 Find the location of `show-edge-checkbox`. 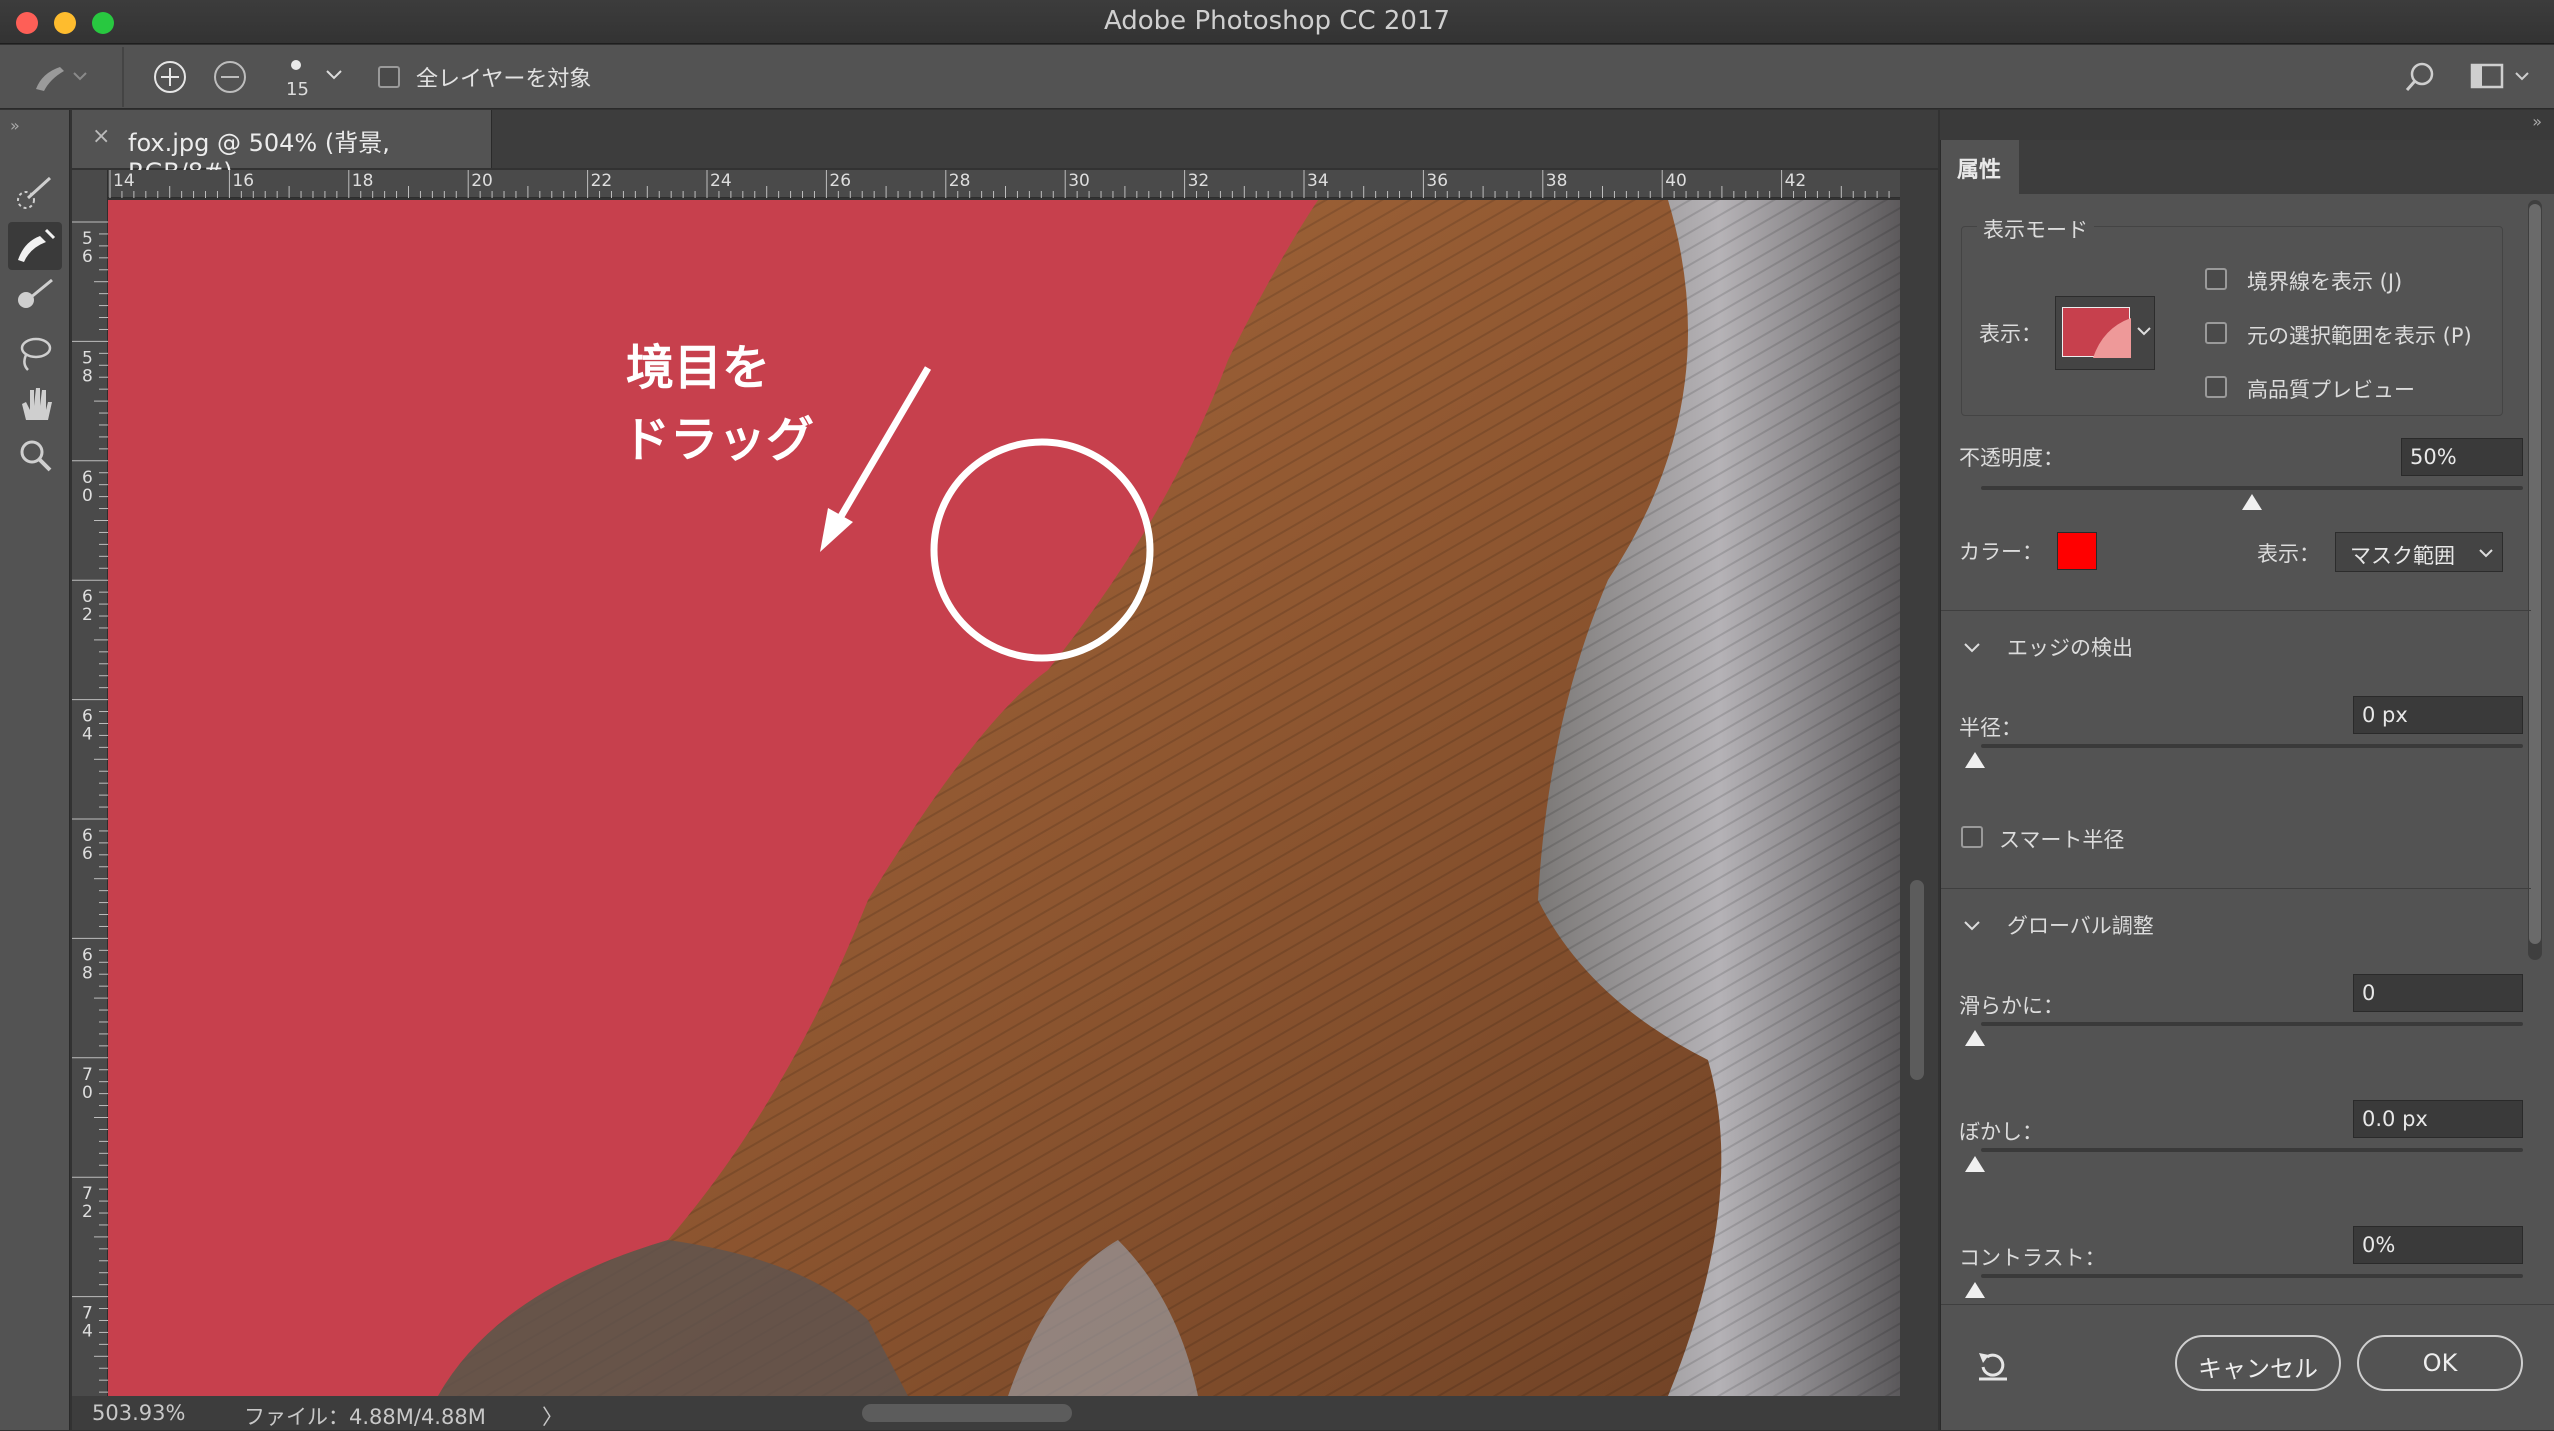

show-edge-checkbox is located at coordinates (2216, 279).